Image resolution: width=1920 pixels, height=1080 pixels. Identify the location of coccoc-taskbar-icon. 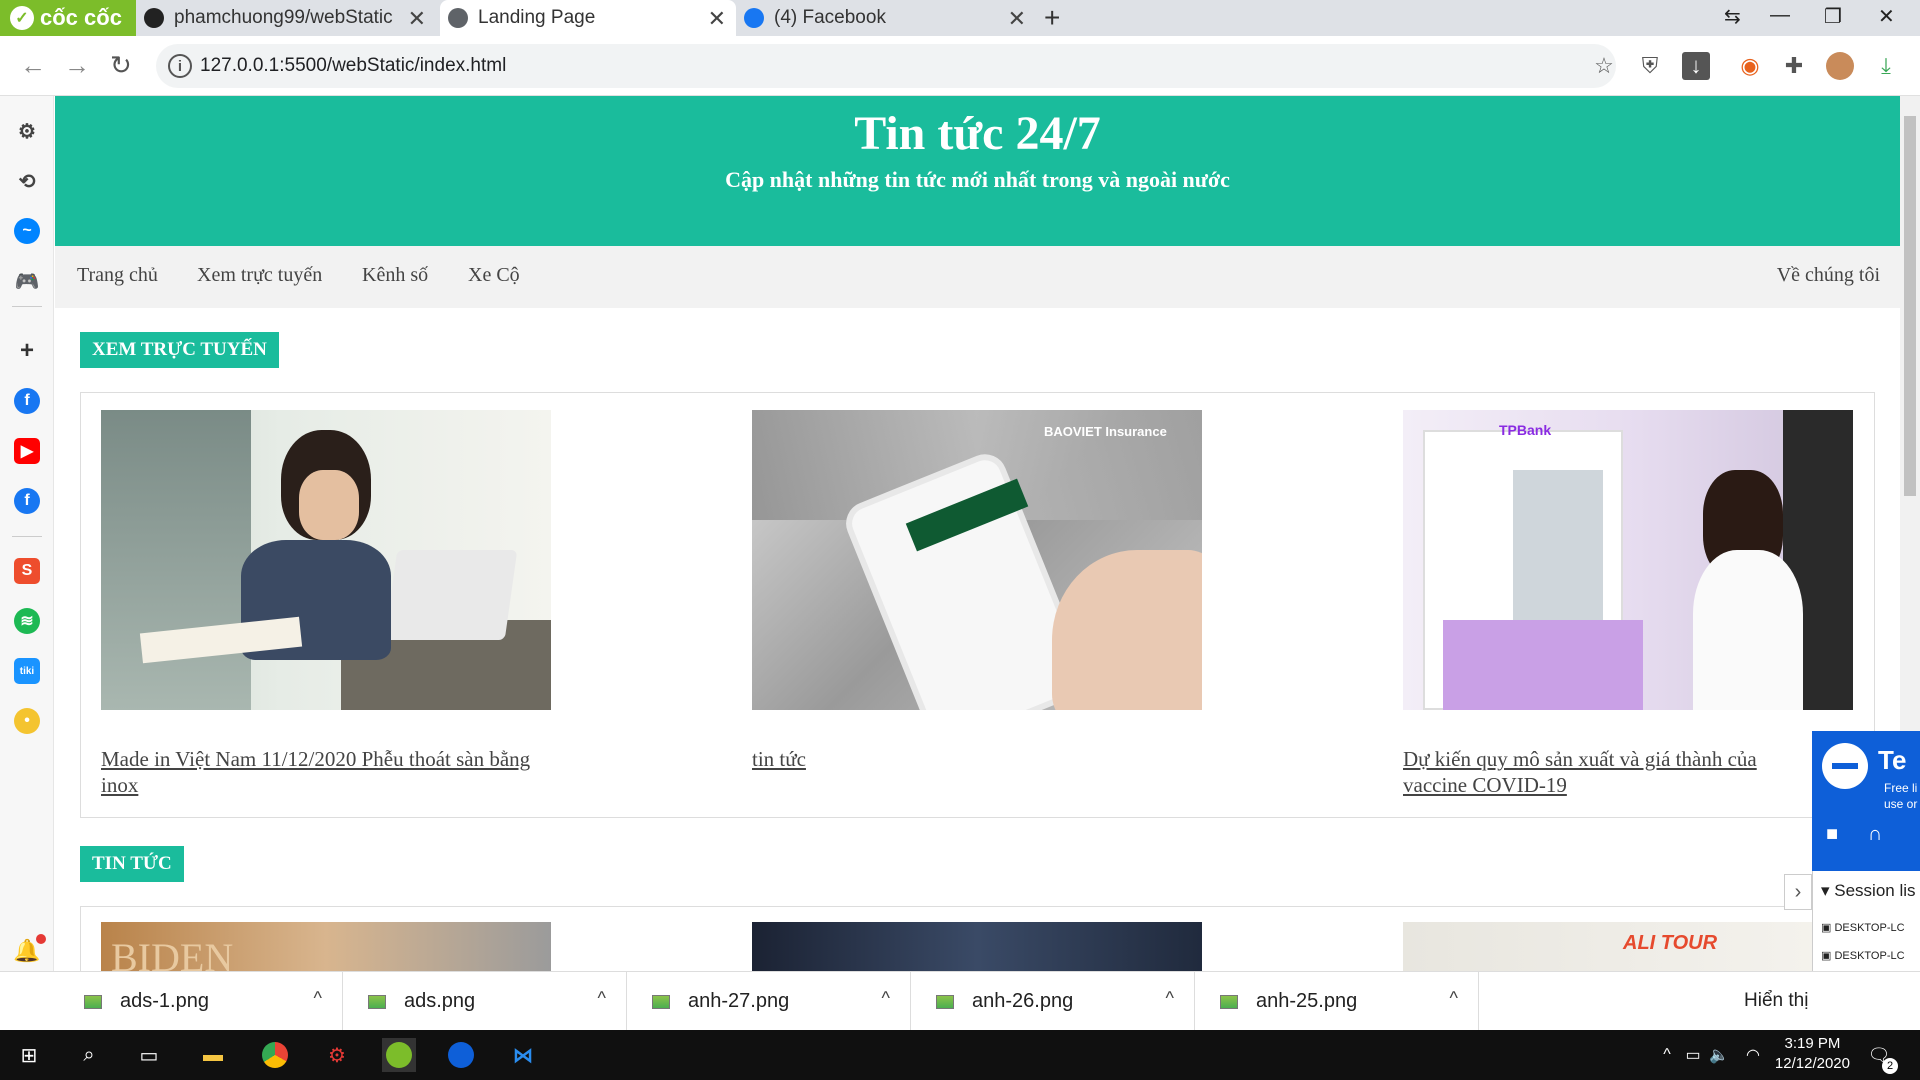
(399, 1055).